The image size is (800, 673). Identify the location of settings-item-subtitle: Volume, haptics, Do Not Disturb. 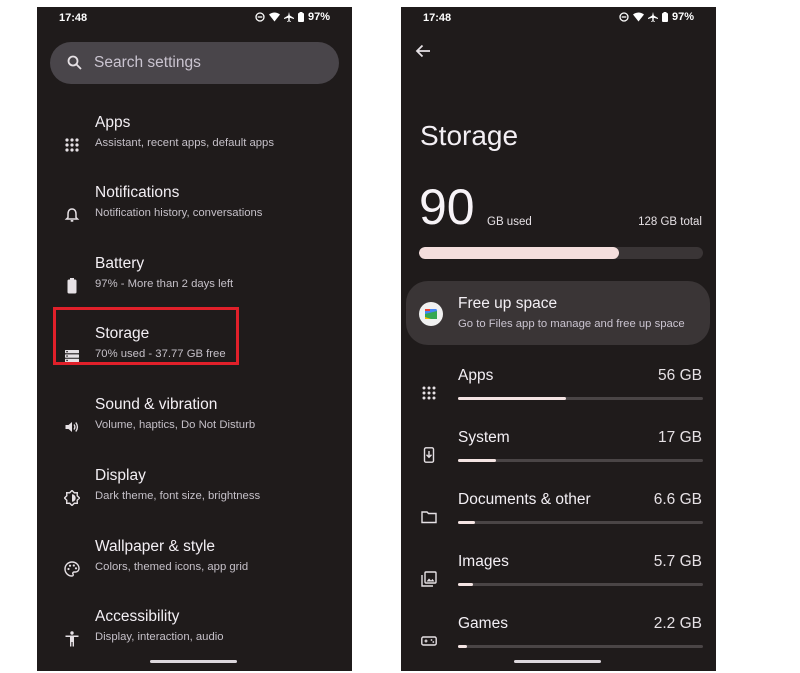
(175, 425).